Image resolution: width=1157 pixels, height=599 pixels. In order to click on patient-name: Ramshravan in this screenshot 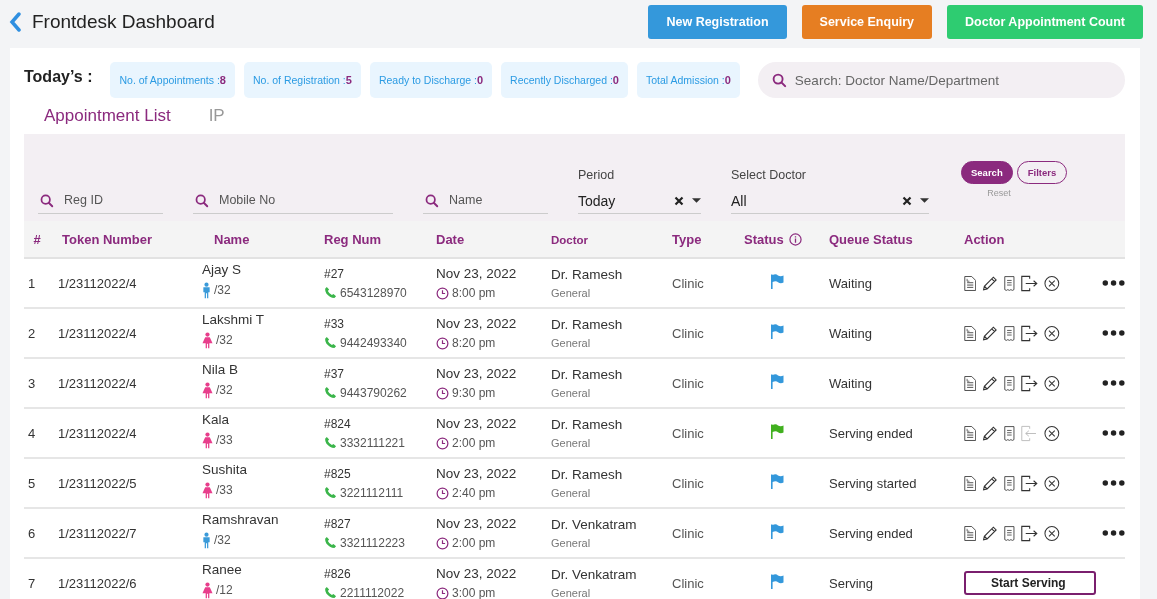, I will do `click(241, 519)`.